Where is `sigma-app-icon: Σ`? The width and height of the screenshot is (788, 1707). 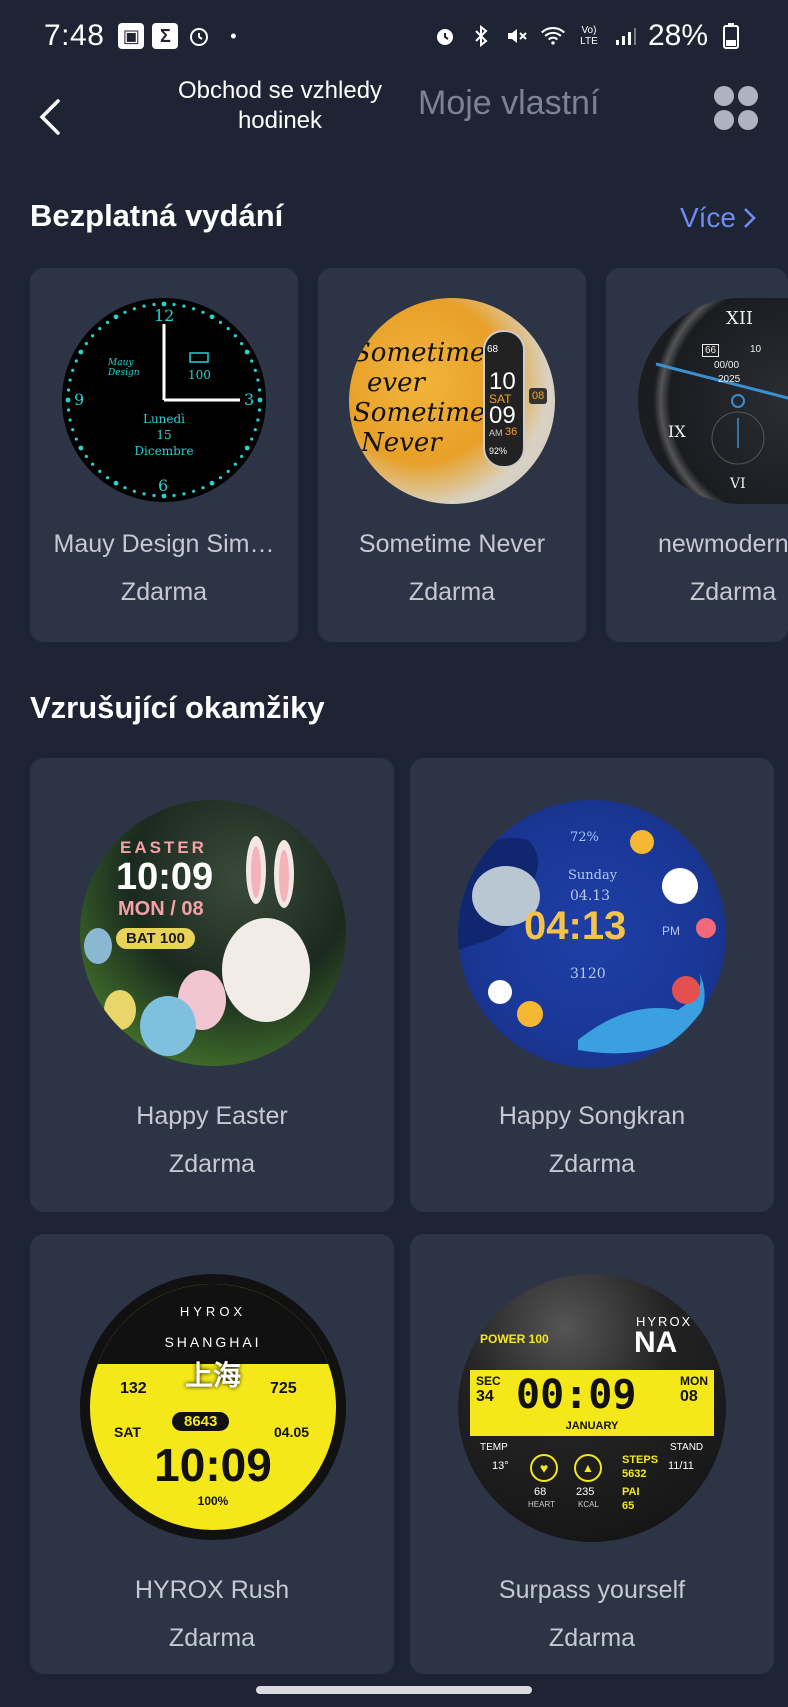
sigma-app-icon: Σ is located at coordinates (165, 36).